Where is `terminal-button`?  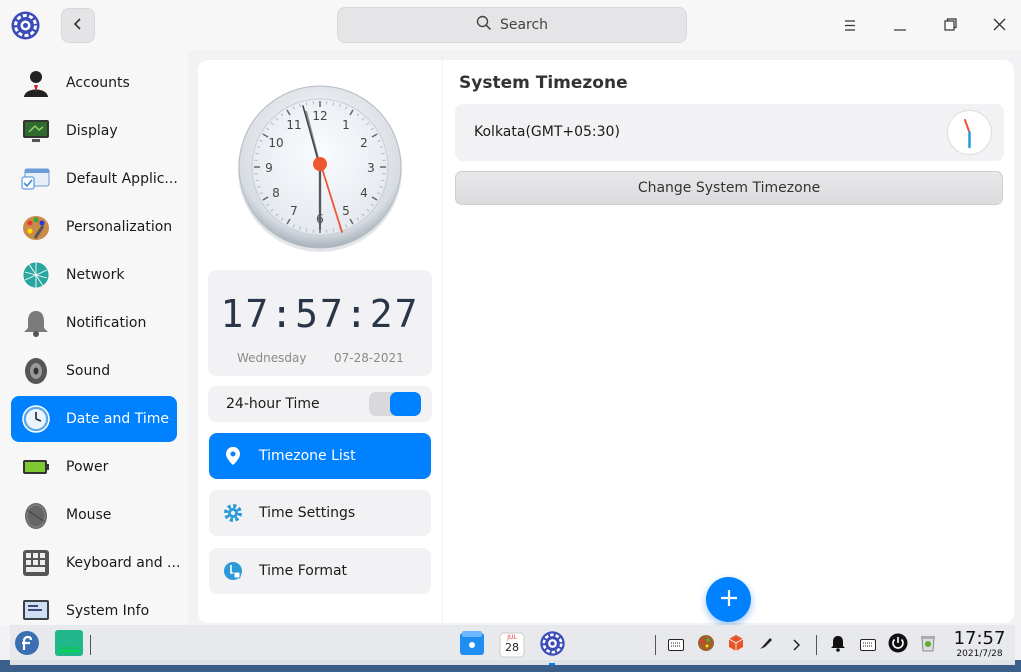 terminal-button is located at coordinates (69, 645).